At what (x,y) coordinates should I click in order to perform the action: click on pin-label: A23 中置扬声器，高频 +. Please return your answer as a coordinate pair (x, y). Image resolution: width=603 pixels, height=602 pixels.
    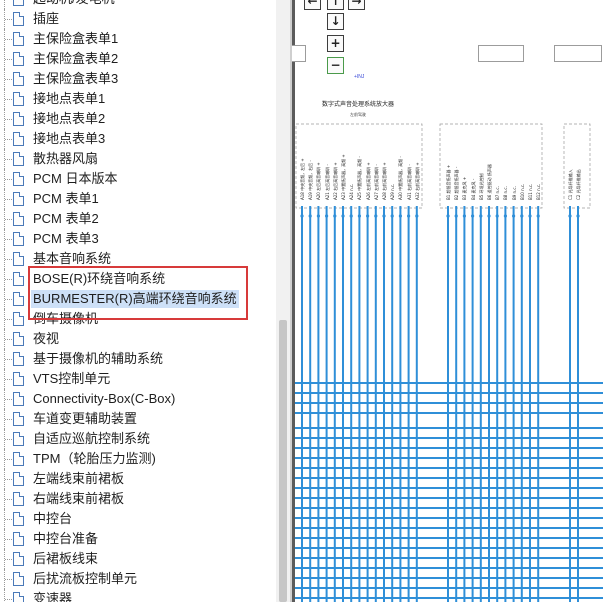
    Looking at the image, I should click on (343, 177).